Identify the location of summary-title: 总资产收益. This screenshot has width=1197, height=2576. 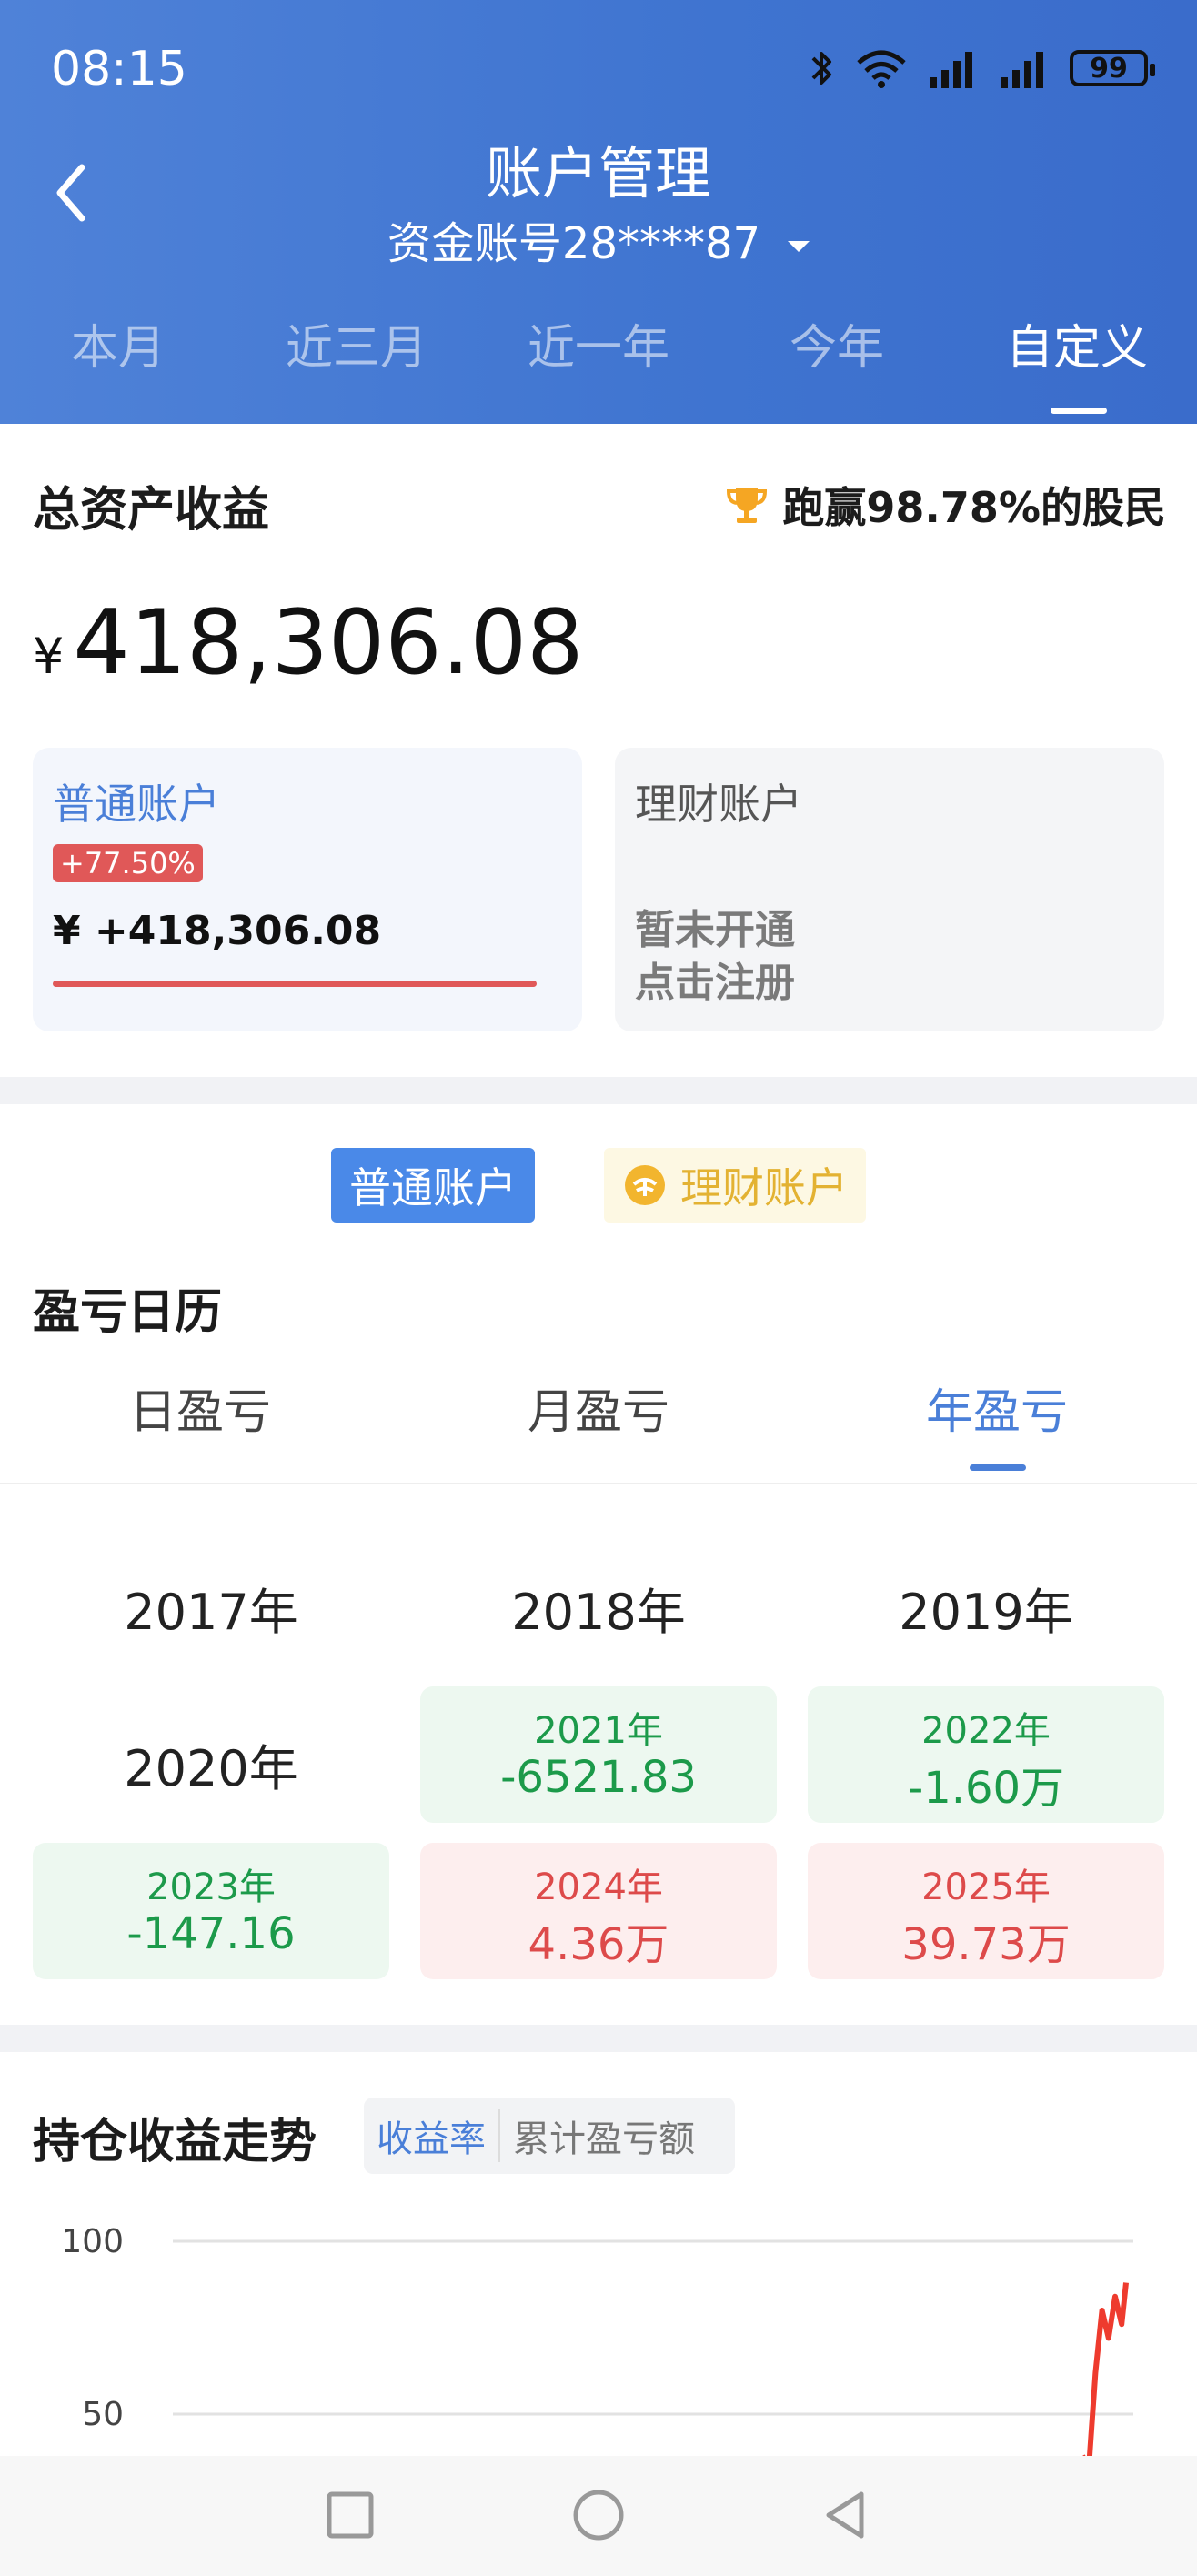
(151, 510).